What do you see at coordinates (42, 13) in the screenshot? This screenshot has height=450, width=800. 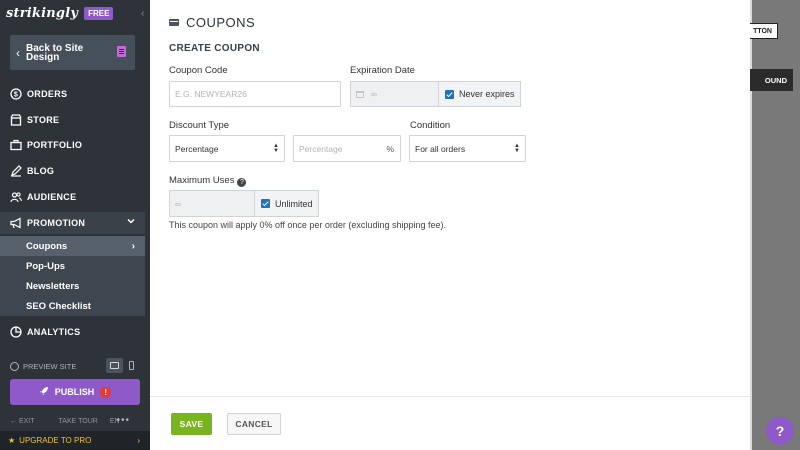 I see `logo: strikingly` at bounding box center [42, 13].